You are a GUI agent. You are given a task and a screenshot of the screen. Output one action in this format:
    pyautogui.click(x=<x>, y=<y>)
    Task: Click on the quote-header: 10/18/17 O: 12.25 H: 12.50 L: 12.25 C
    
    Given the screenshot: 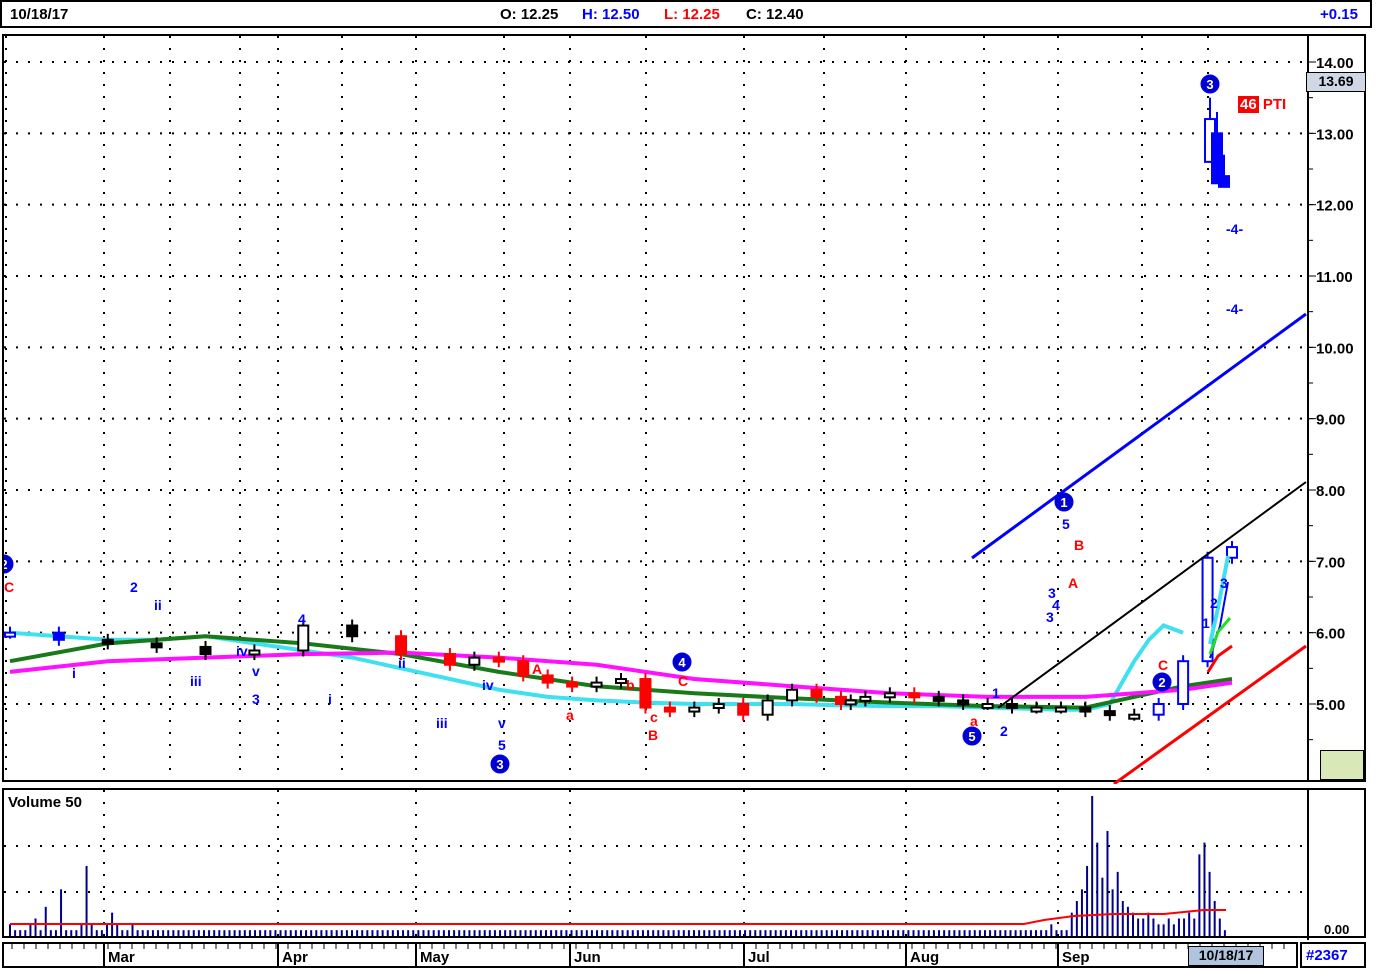 What is the action you would take?
    pyautogui.click(x=686, y=14)
    